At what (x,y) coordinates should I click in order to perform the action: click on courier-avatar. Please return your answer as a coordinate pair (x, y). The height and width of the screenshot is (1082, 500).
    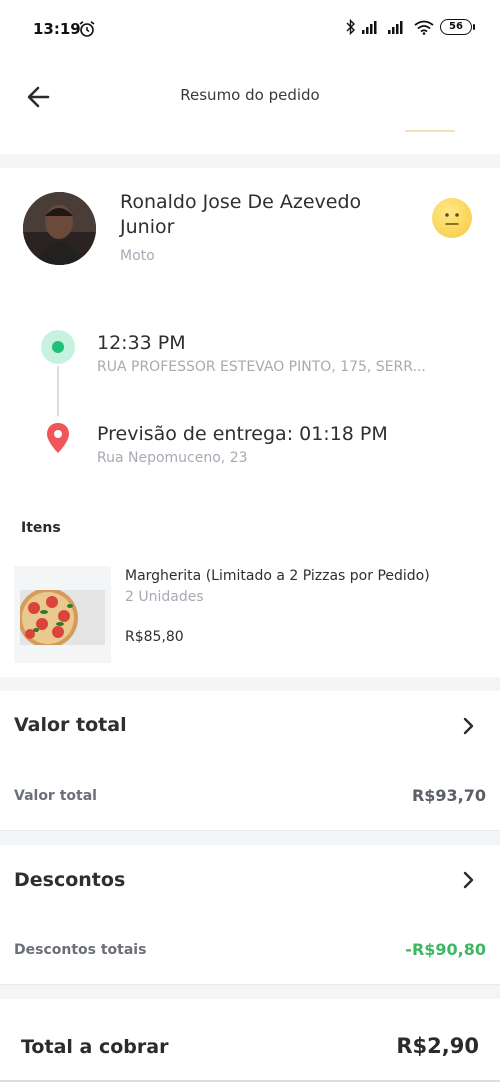
    Looking at the image, I should click on (59, 228).